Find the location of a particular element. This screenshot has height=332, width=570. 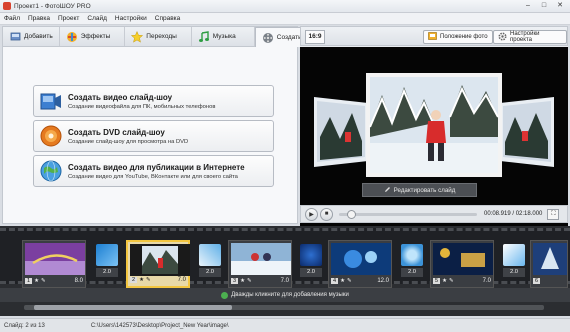

menu-edit: Правка is located at coordinates (39, 18).